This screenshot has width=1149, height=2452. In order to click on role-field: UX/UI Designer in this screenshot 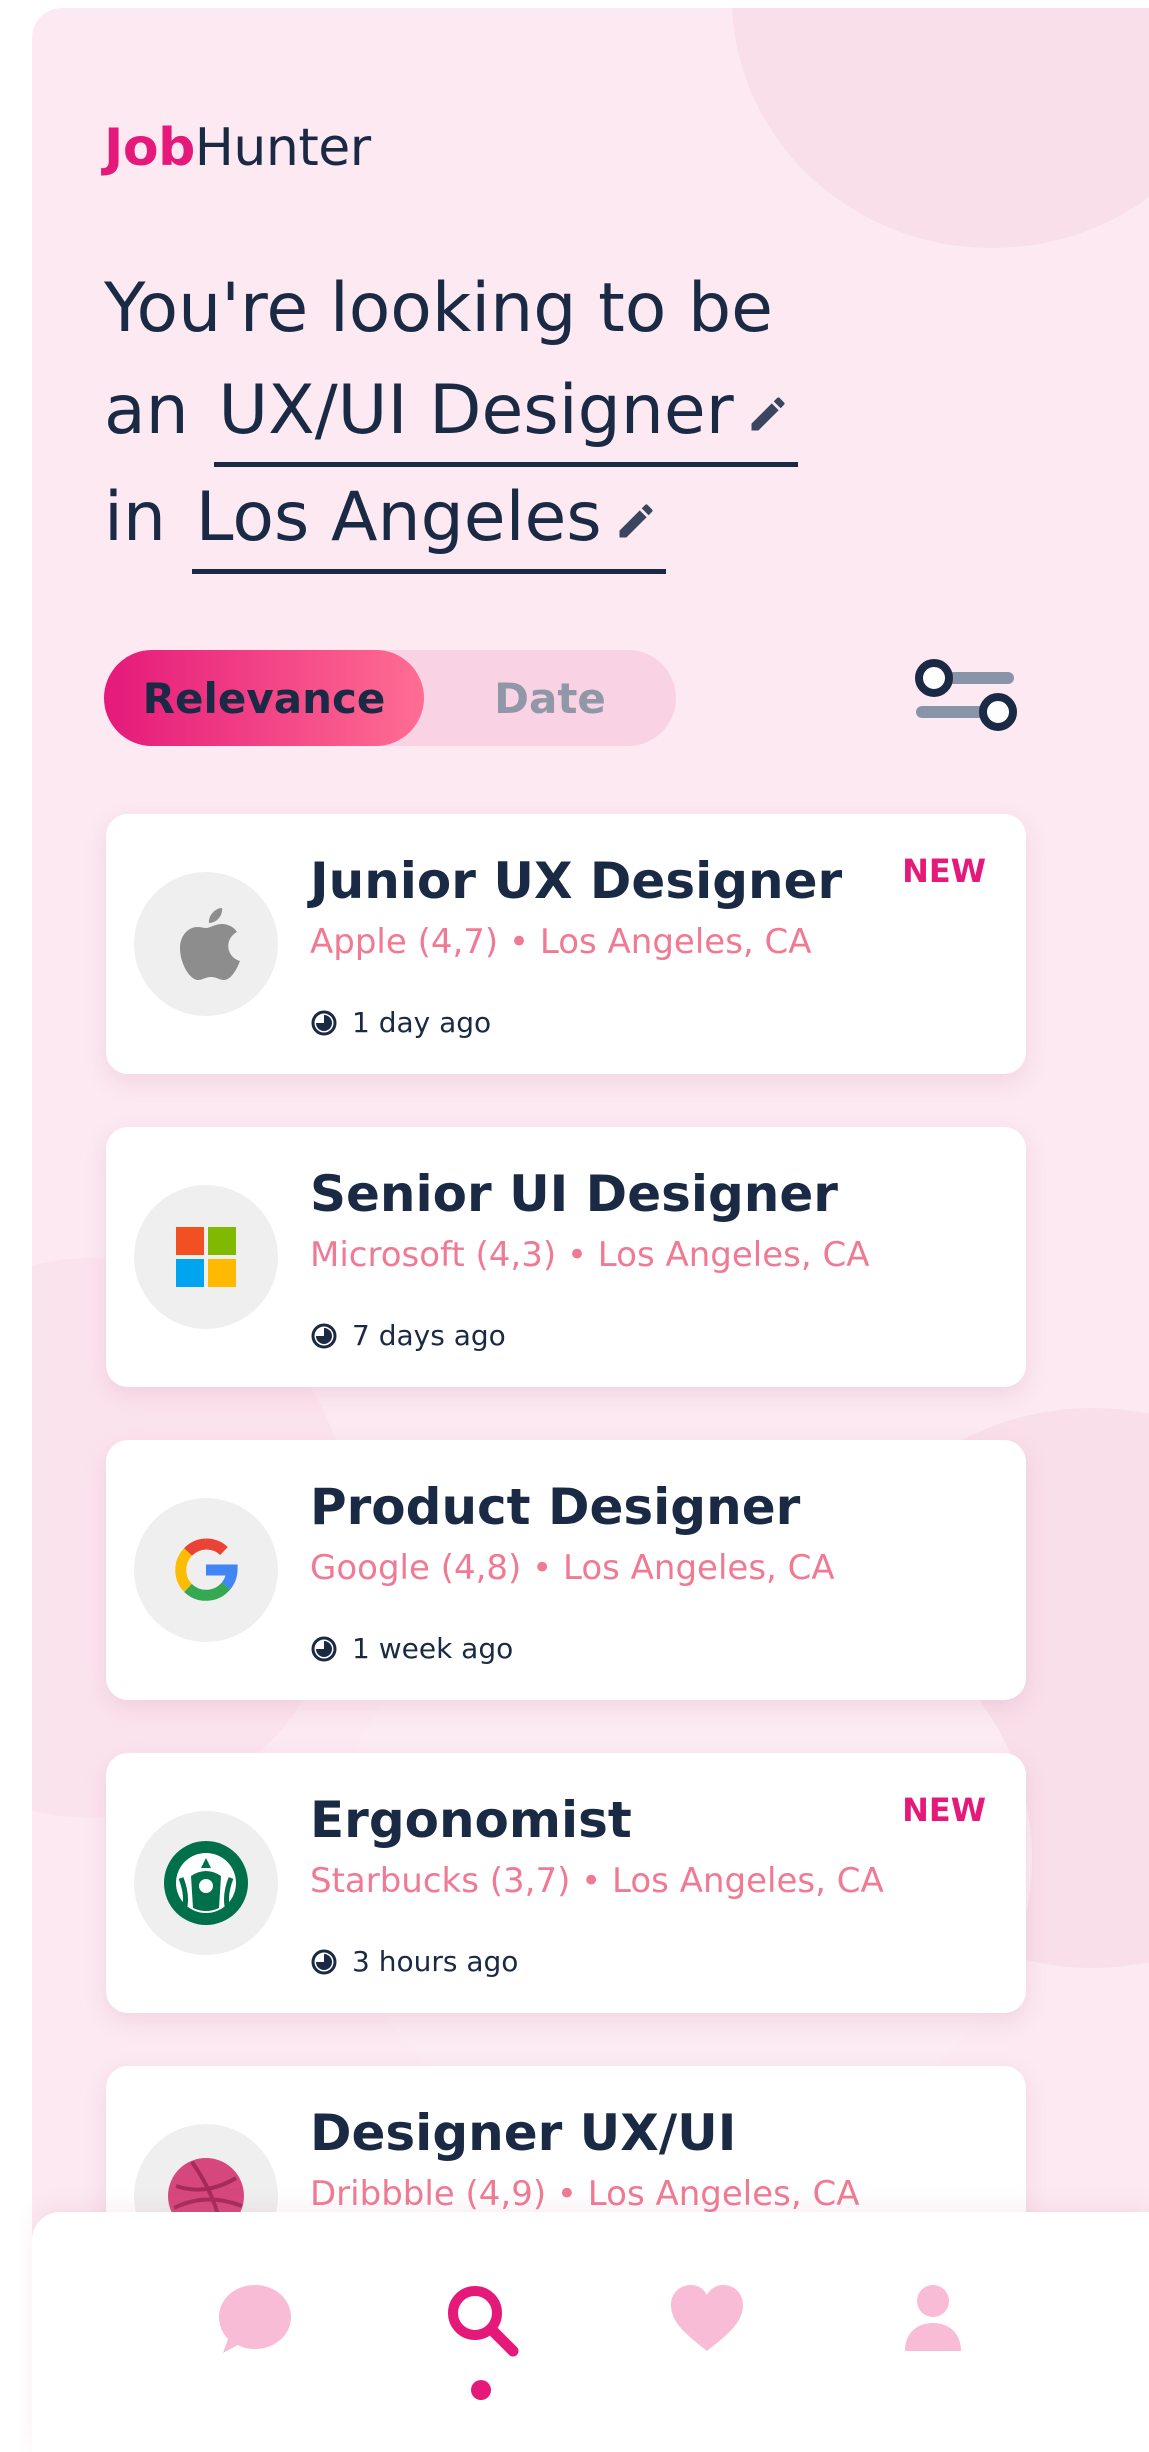, I will do `click(506, 413)`.